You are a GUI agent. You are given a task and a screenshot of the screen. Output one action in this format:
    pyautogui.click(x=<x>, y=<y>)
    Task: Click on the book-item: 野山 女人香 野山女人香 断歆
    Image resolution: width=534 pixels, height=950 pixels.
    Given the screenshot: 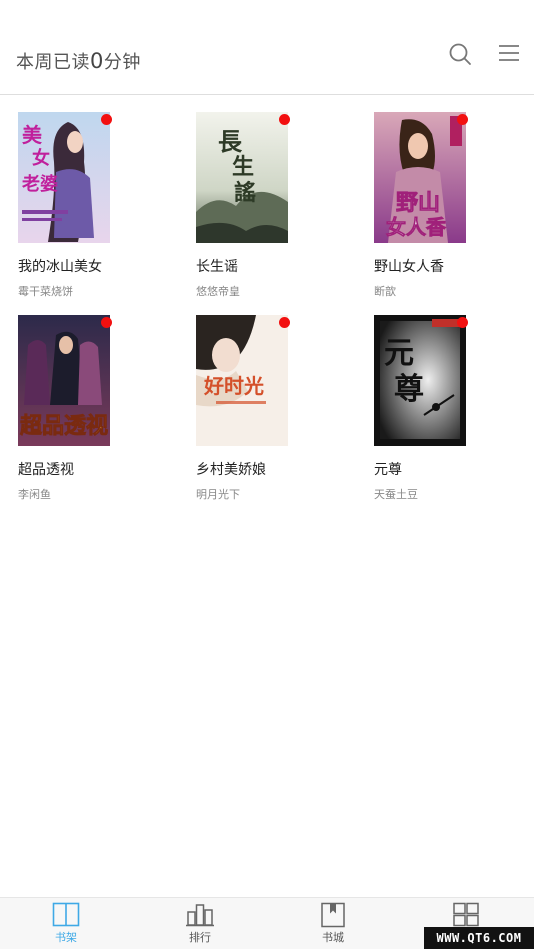 What is the action you would take?
    pyautogui.click(x=439, y=207)
    